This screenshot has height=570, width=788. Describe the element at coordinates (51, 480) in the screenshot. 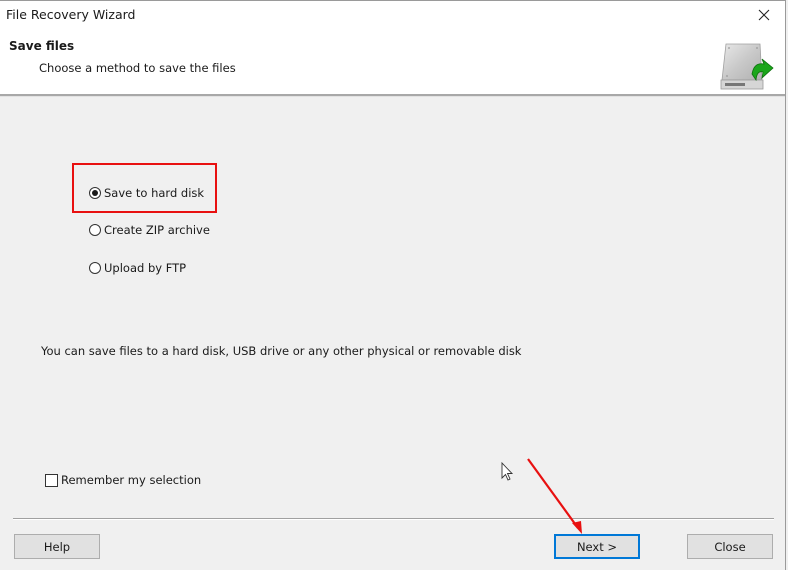

I see `checkbox` at that location.